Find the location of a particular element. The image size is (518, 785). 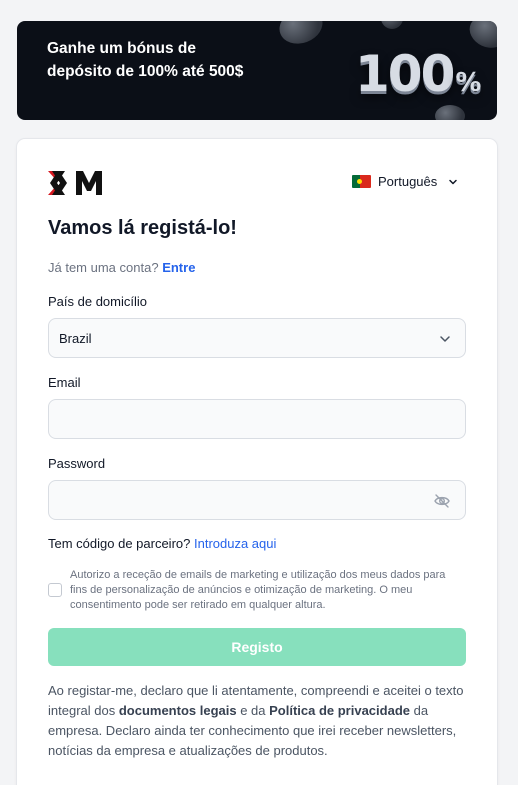

eye-off-icon is located at coordinates (442, 501).